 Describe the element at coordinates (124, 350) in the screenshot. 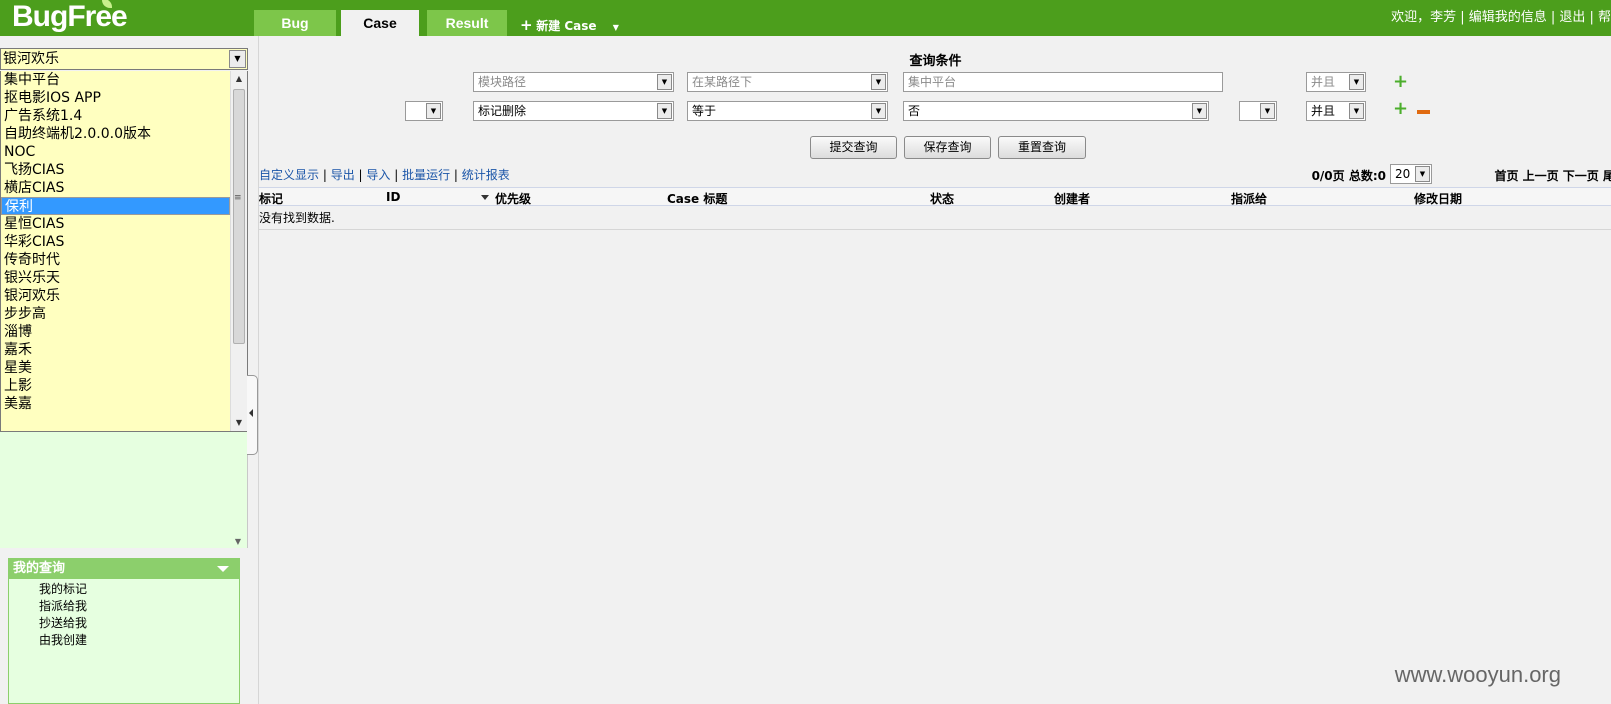

I see `project-list-item: 嘉禾` at that location.